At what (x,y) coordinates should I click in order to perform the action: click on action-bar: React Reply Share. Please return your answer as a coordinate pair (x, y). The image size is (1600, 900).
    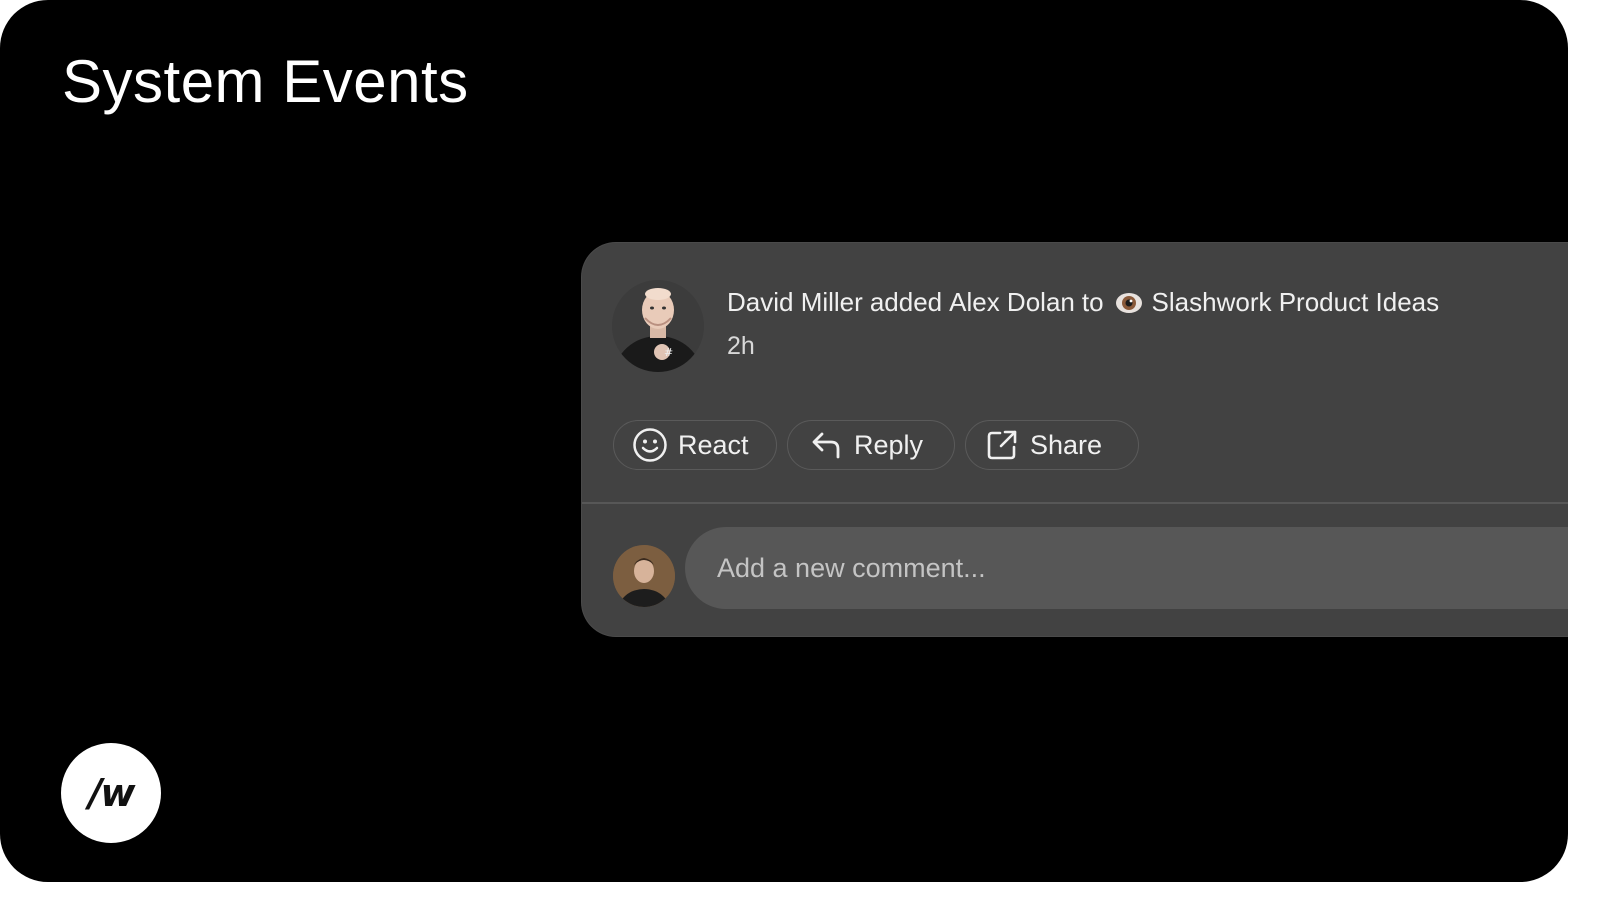
    Looking at the image, I should click on (876, 445).